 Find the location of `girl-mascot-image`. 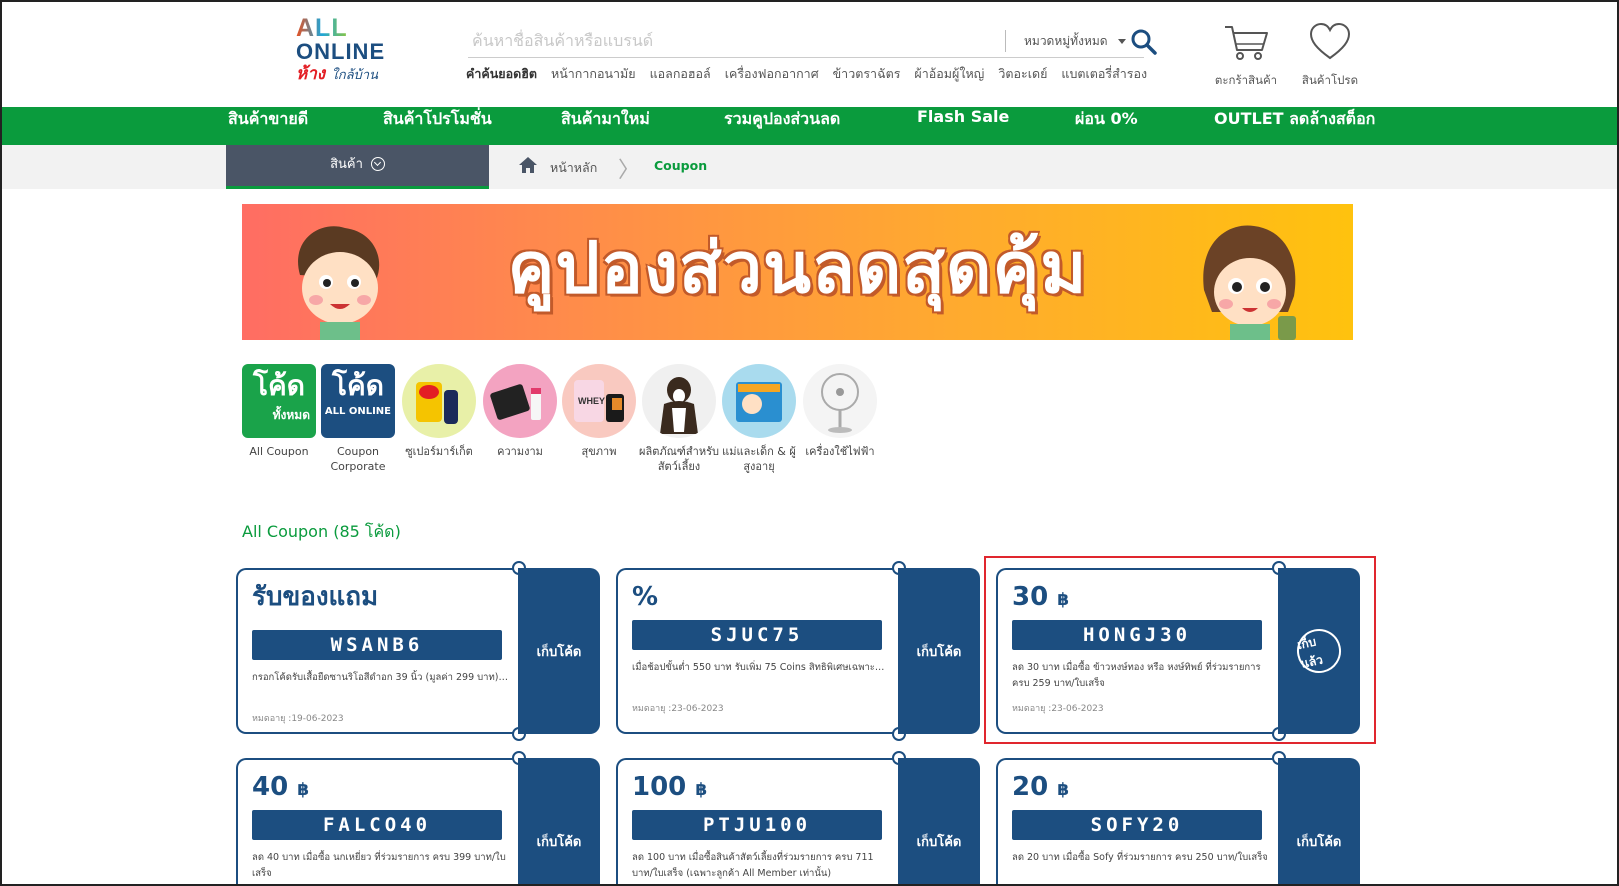

girl-mascot-image is located at coordinates (1249, 282).